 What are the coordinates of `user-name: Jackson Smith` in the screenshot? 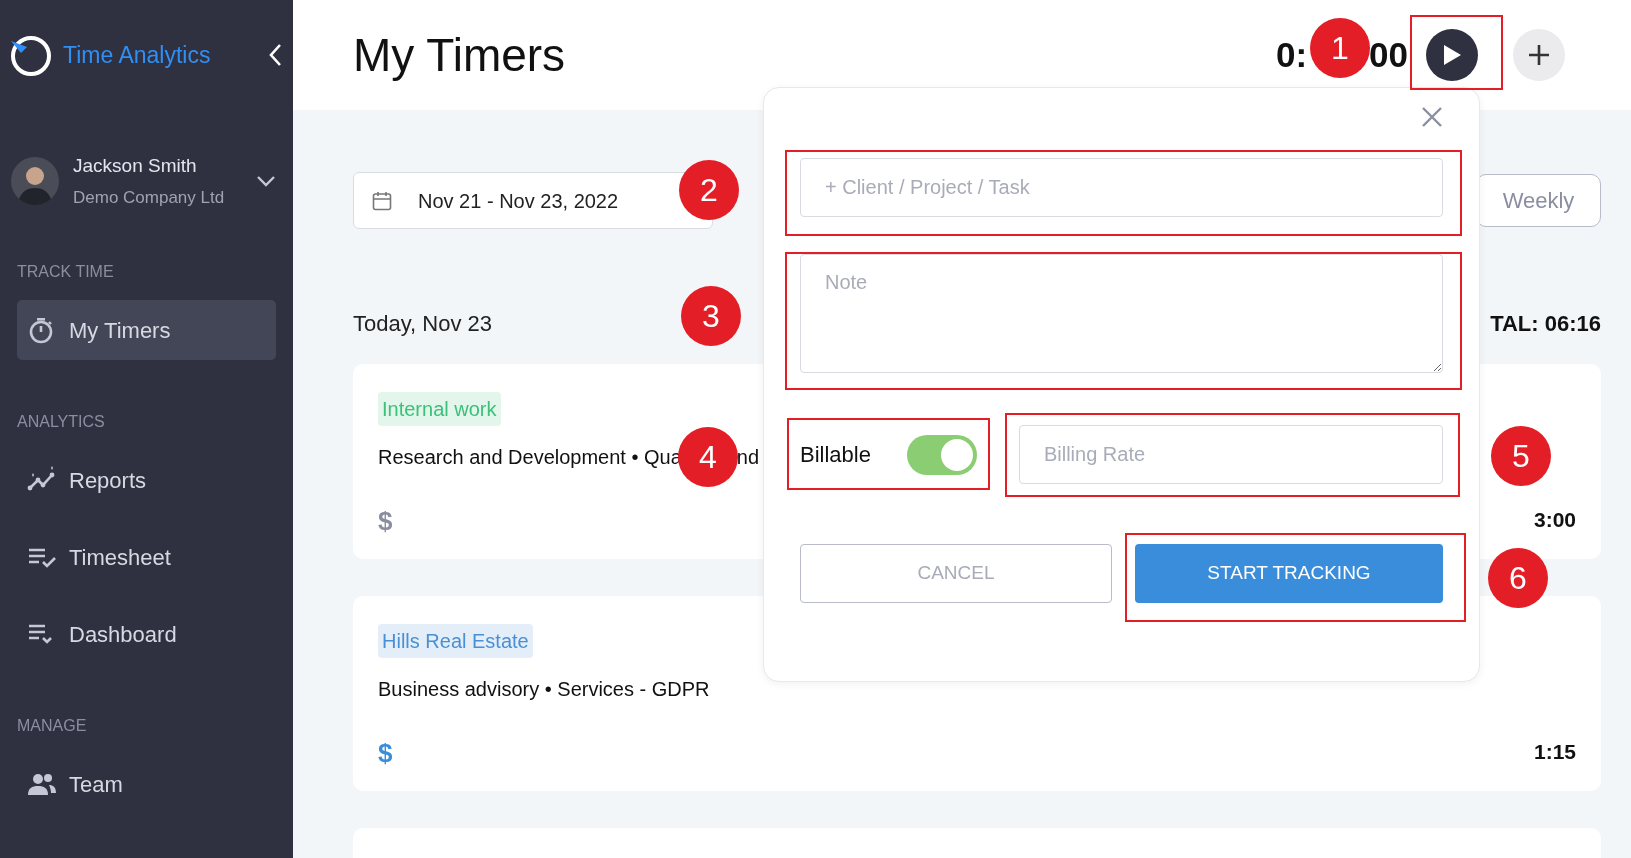 It's located at (135, 166).